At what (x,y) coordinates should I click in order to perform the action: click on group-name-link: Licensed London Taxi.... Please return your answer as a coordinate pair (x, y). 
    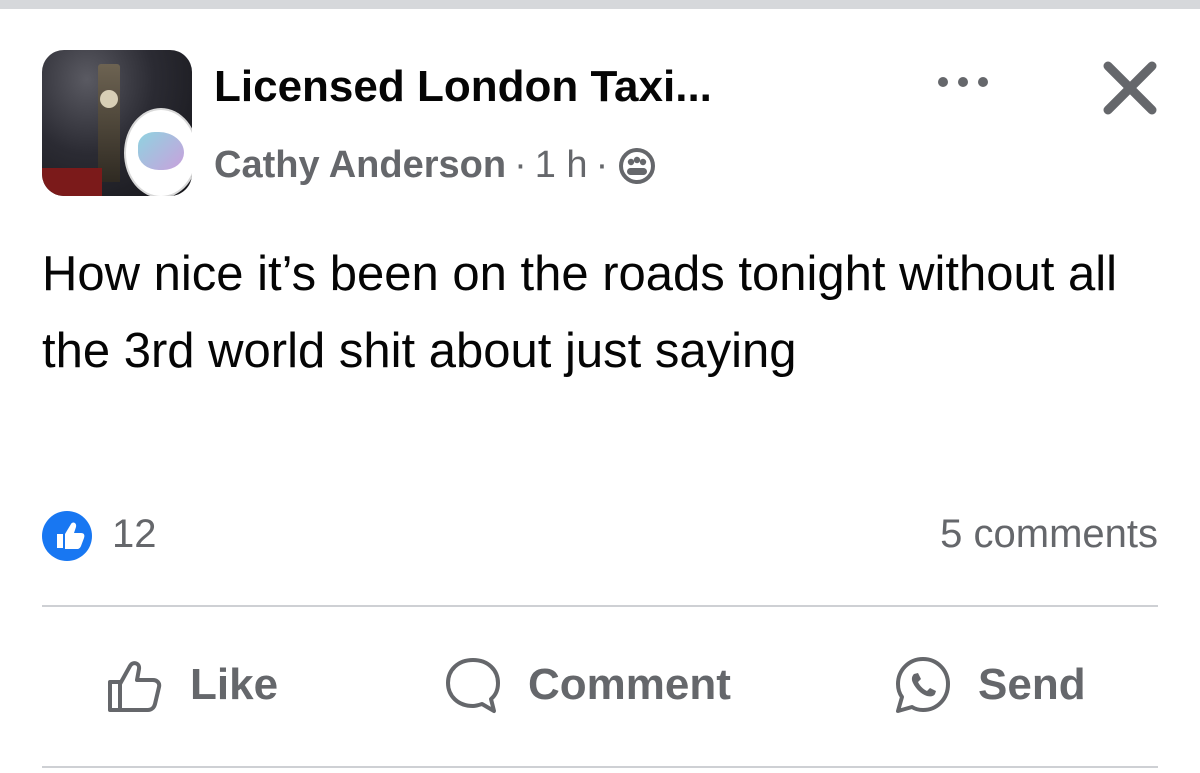
    Looking at the image, I should click on (463, 87).